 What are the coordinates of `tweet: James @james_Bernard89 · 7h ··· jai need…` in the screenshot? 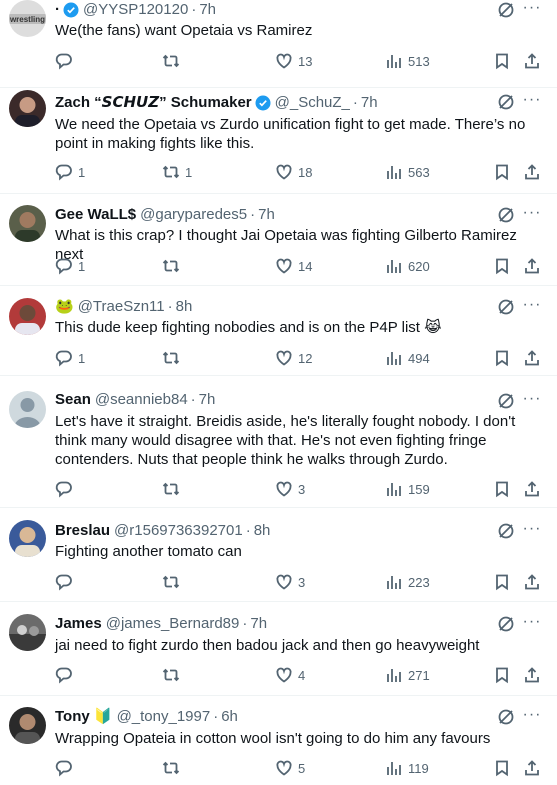 It's located at (278, 650).